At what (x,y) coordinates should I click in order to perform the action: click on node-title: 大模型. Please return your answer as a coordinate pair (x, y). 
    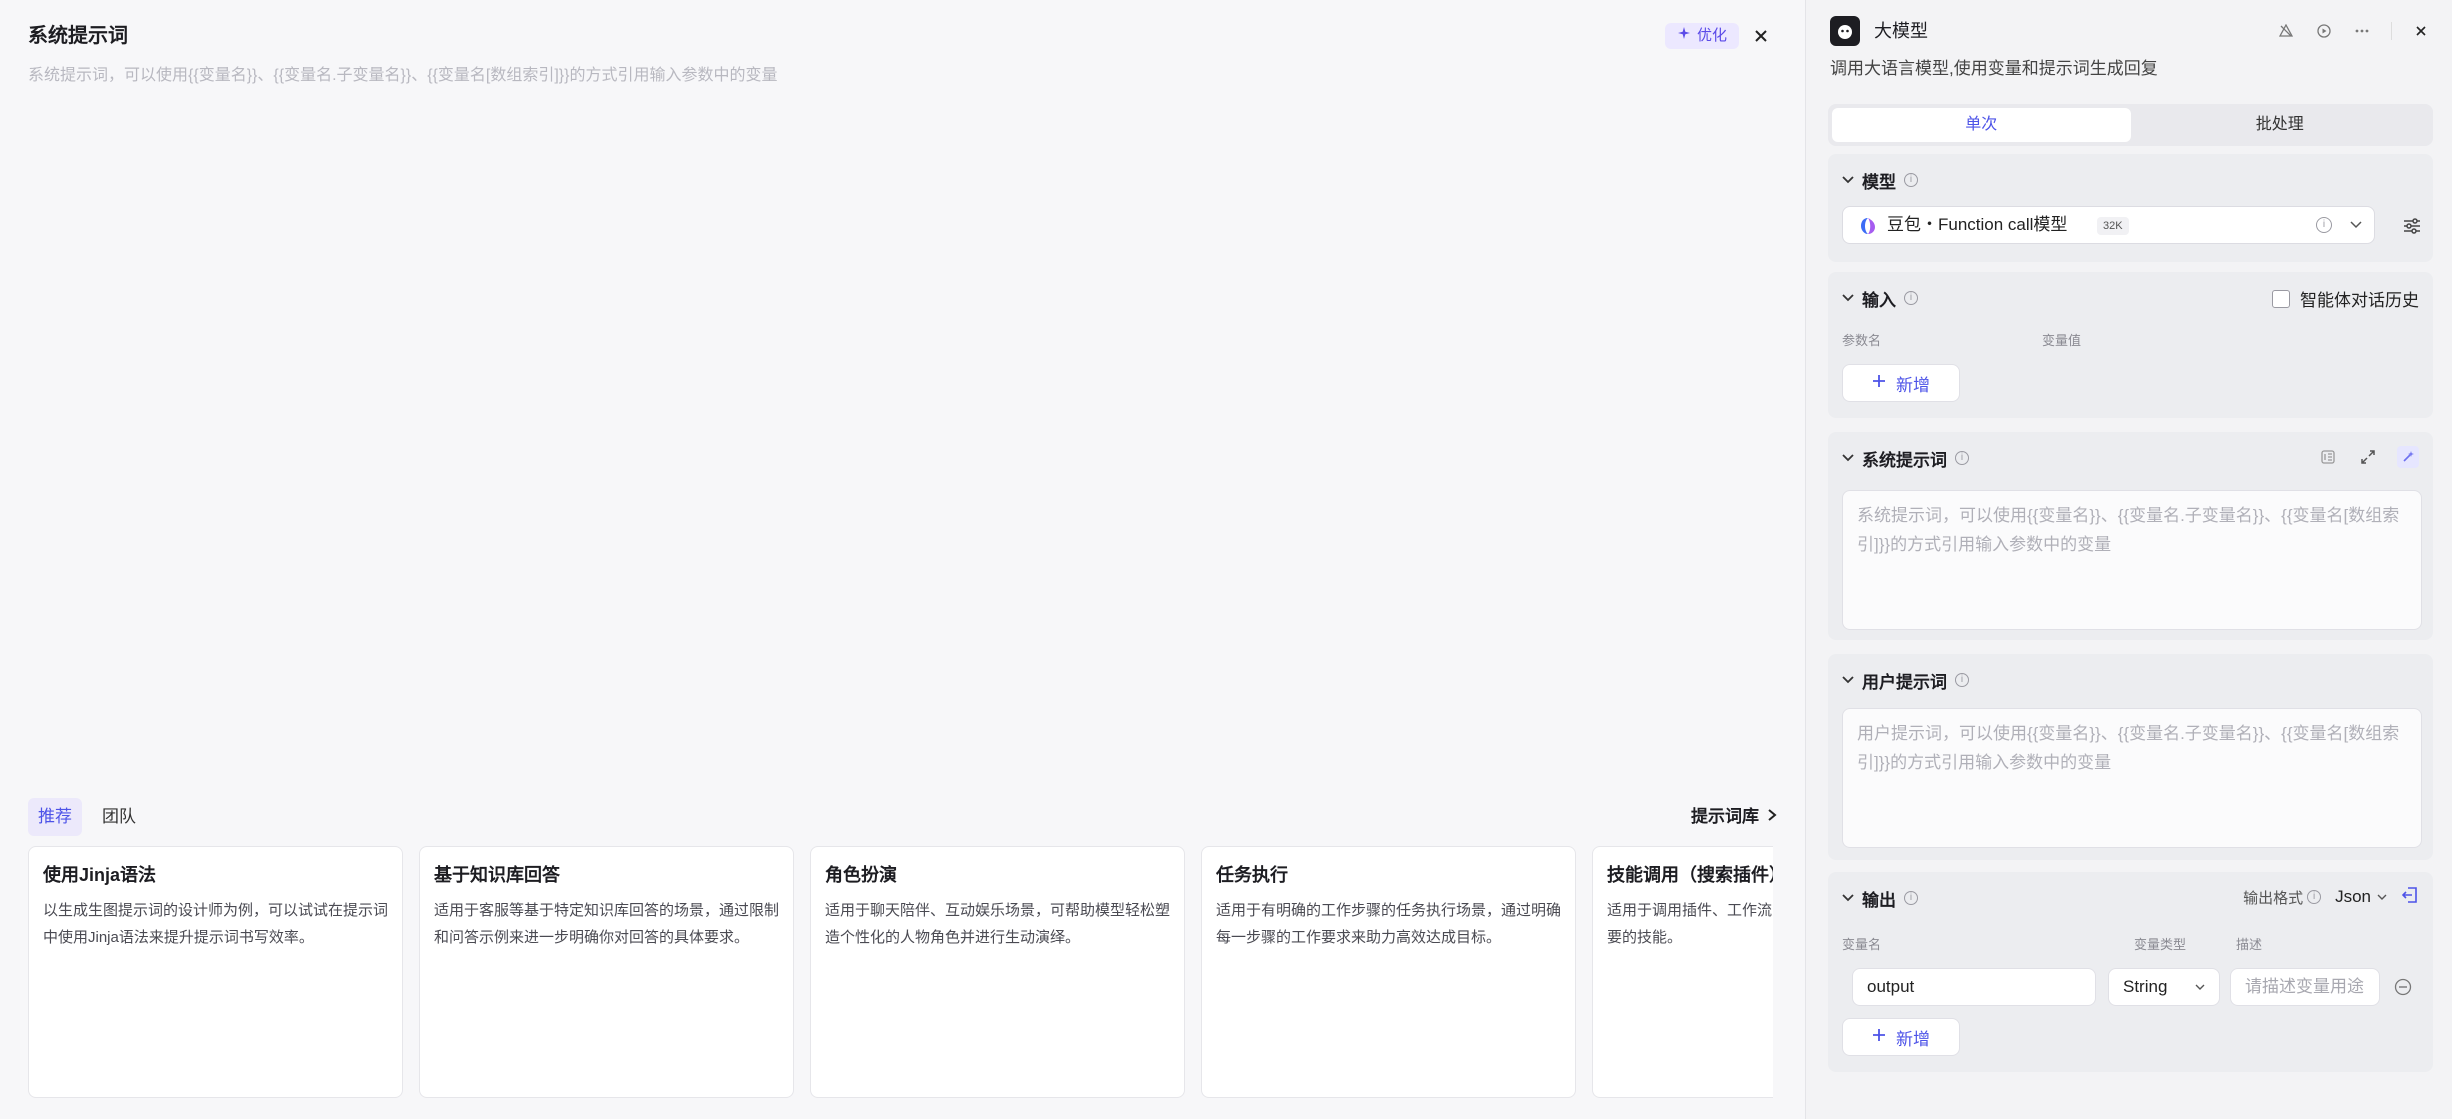
    Looking at the image, I should click on (1901, 31).